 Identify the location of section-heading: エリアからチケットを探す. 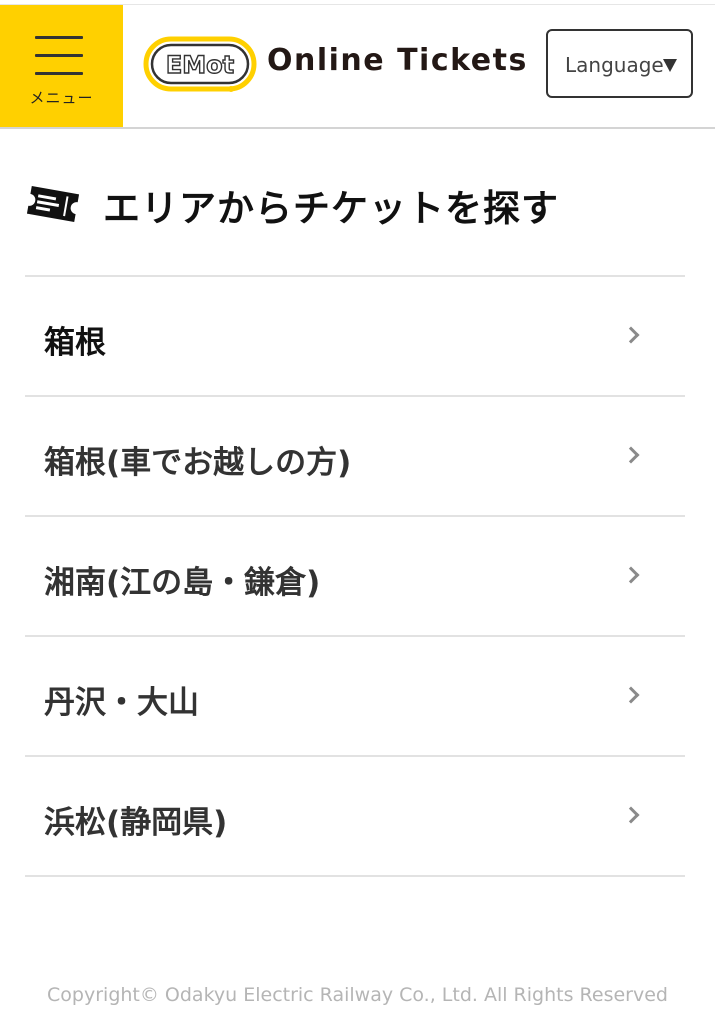
(355, 208).